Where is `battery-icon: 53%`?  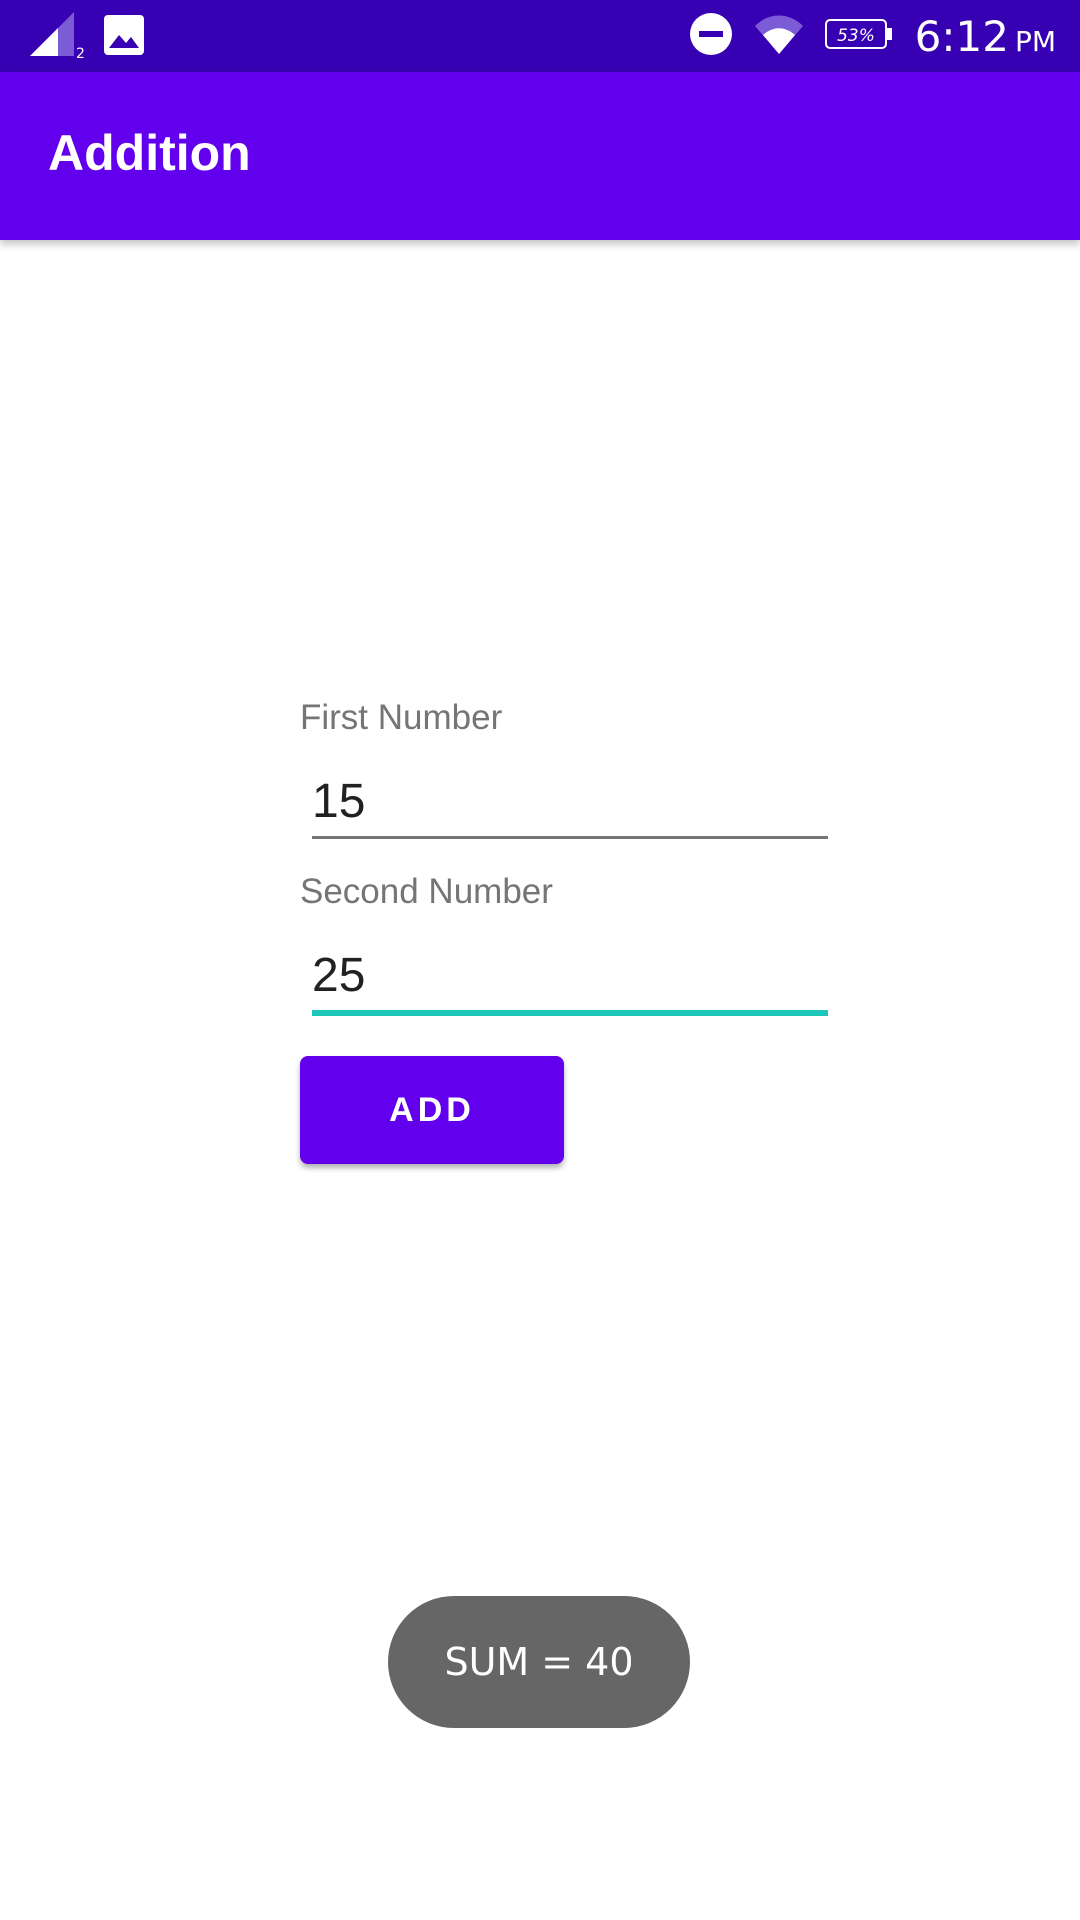
battery-icon: 53% is located at coordinates (858, 36).